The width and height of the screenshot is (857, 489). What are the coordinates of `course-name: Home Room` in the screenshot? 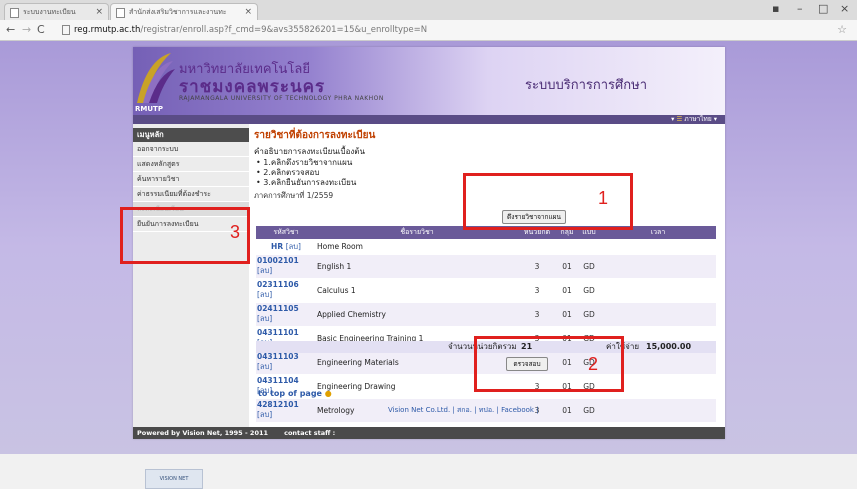 It's located at (417, 247).